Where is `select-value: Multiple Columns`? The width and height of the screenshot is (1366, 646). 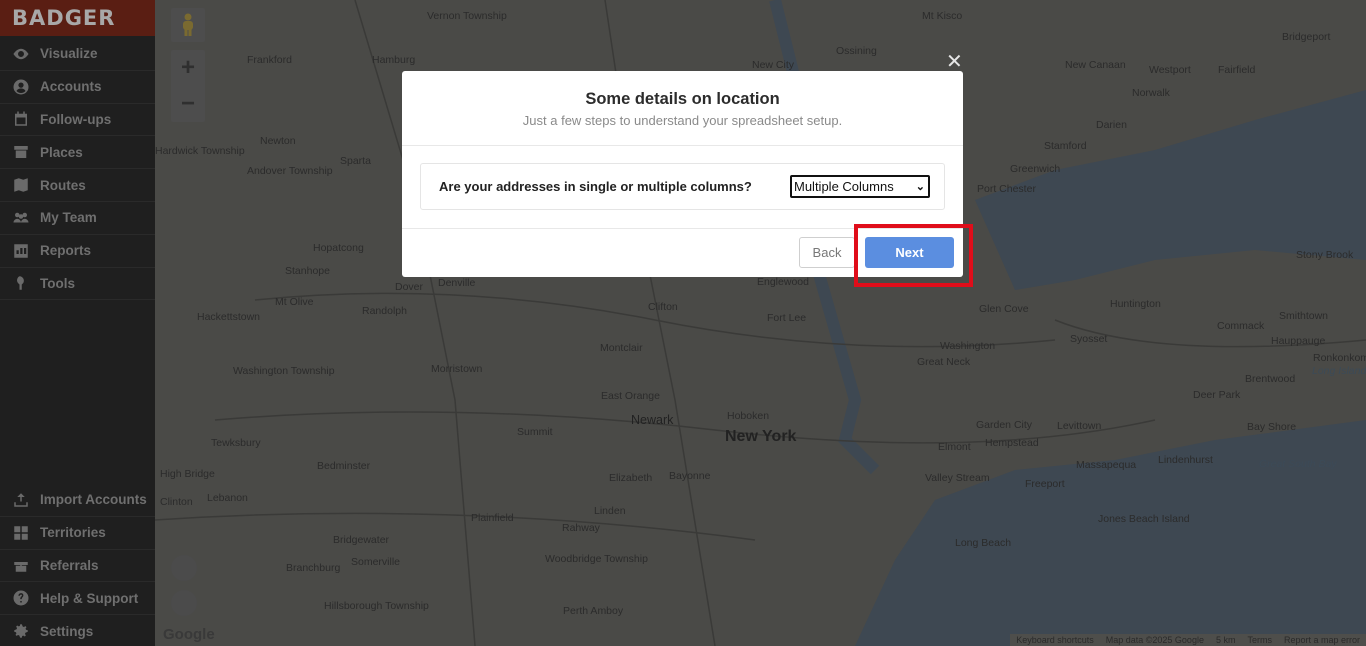 select-value: Multiple Columns is located at coordinates (844, 186).